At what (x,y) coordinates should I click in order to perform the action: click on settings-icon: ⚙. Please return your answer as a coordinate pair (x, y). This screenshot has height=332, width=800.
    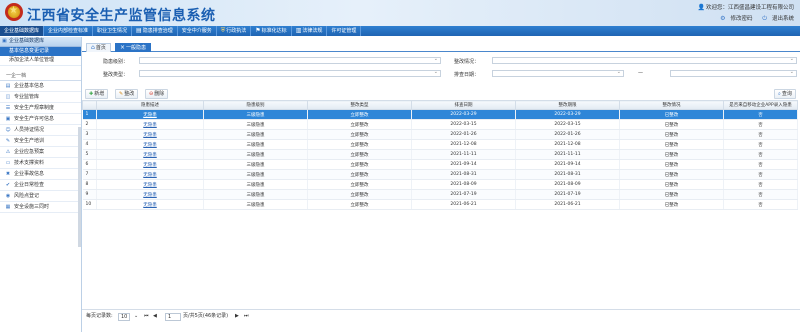
    Looking at the image, I should click on (723, 18).